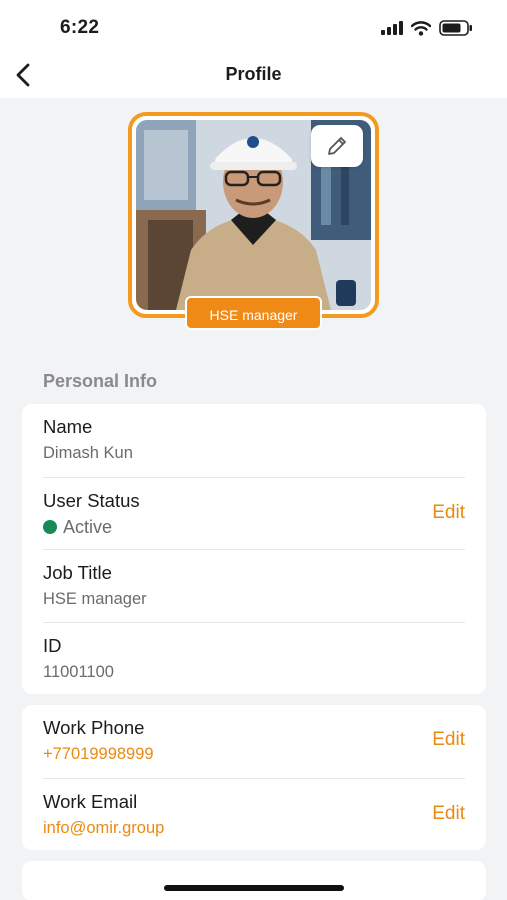 This screenshot has height=900, width=507. What do you see at coordinates (68, 426) in the screenshot?
I see `name-label: Name` at bounding box center [68, 426].